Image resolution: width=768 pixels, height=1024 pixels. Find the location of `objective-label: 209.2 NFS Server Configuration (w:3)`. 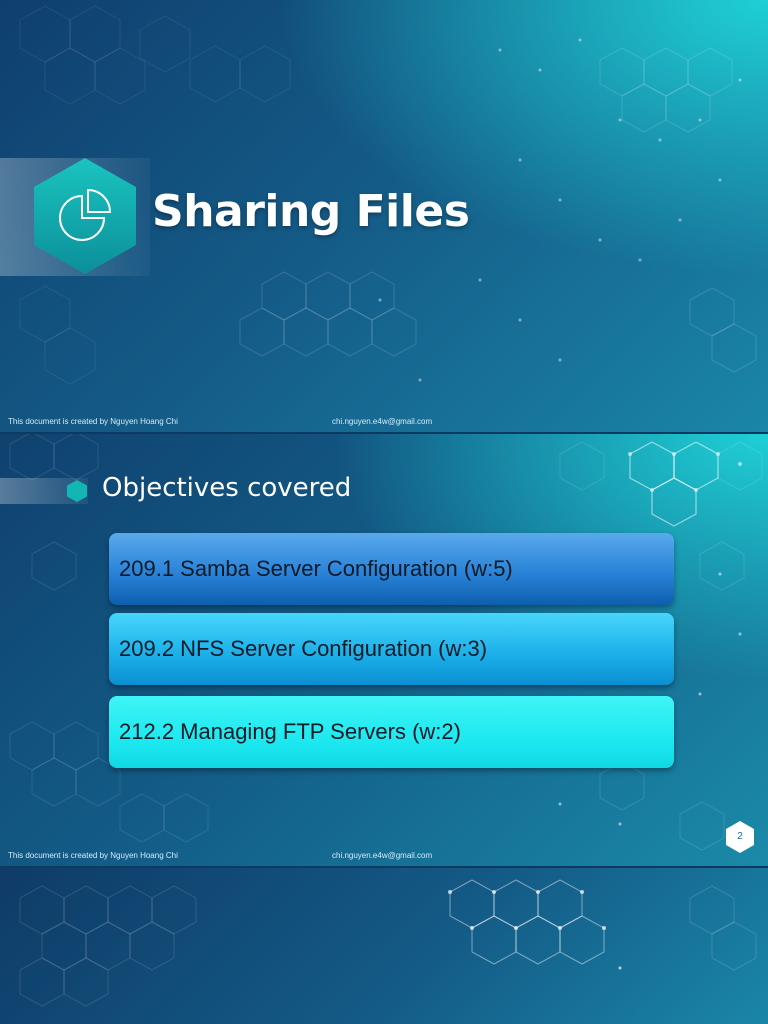

objective-label: 209.2 NFS Server Configuration (w:3) is located at coordinates (303, 648).